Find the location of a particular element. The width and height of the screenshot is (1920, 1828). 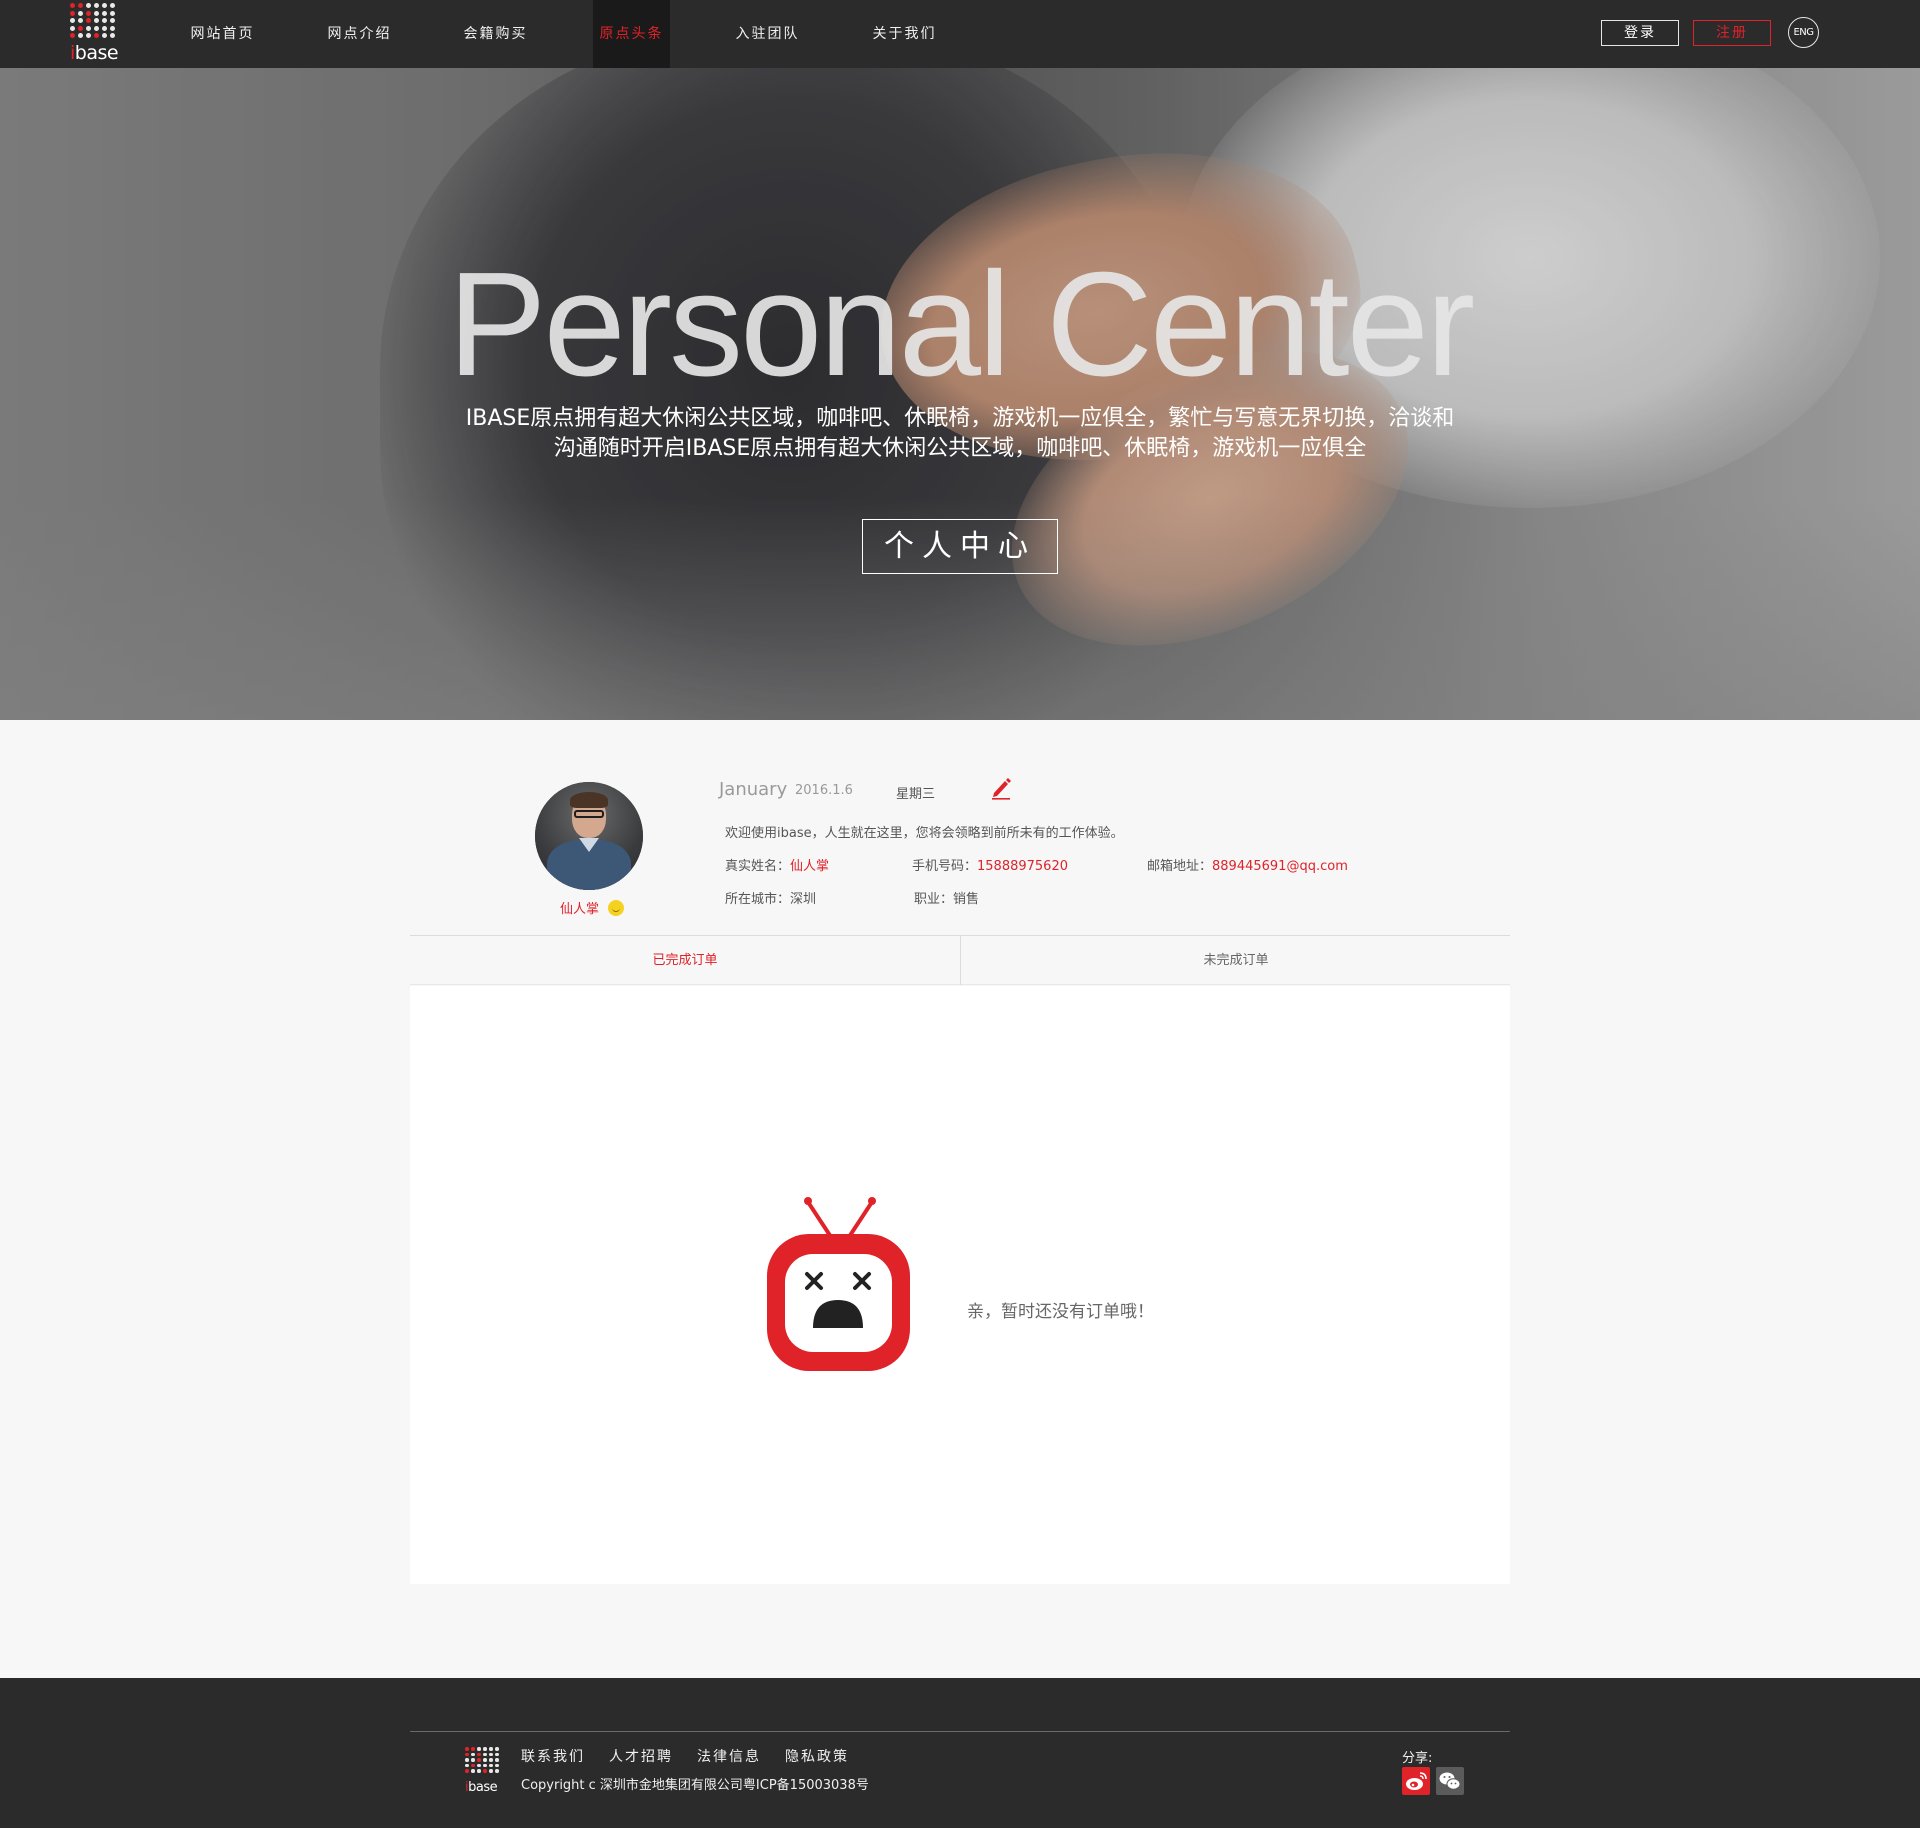

ibase-logo: ibase is located at coordinates (95, 34).